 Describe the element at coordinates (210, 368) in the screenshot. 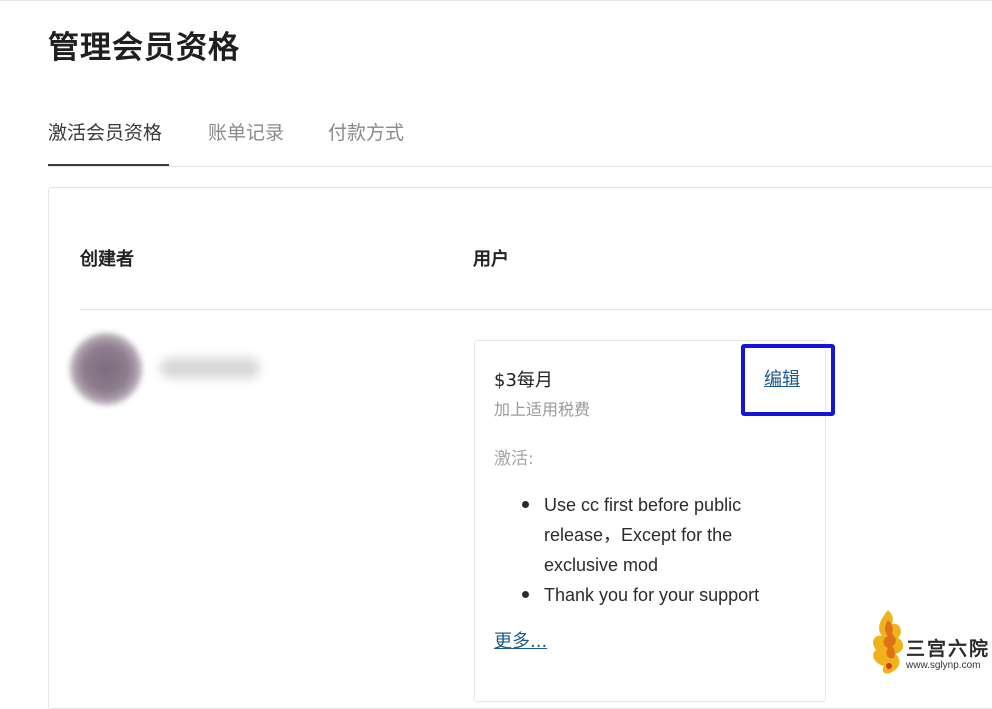

I see `creator-name` at that location.